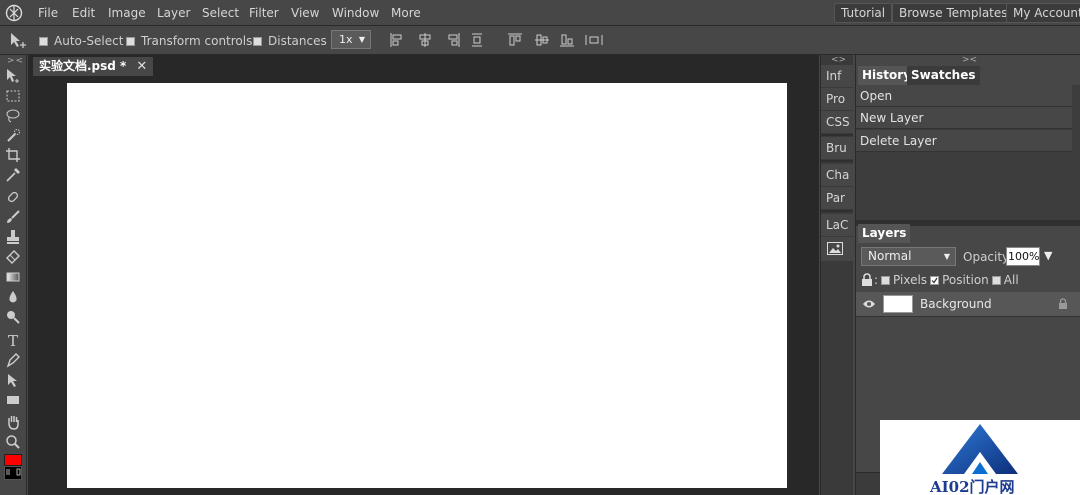 This screenshot has height=495, width=1080. Describe the element at coordinates (837, 76) in the screenshot. I see `mini-panel-info: Inf` at that location.